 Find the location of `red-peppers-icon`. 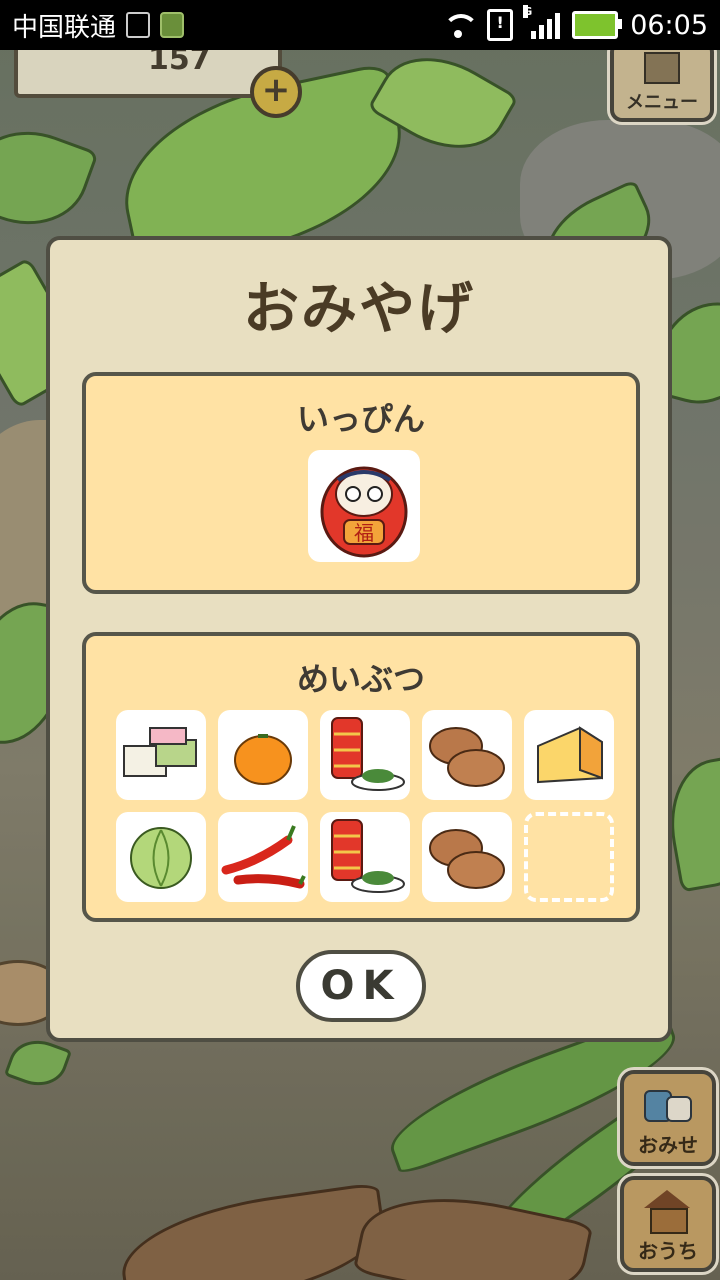

red-peppers-icon is located at coordinates (263, 857).